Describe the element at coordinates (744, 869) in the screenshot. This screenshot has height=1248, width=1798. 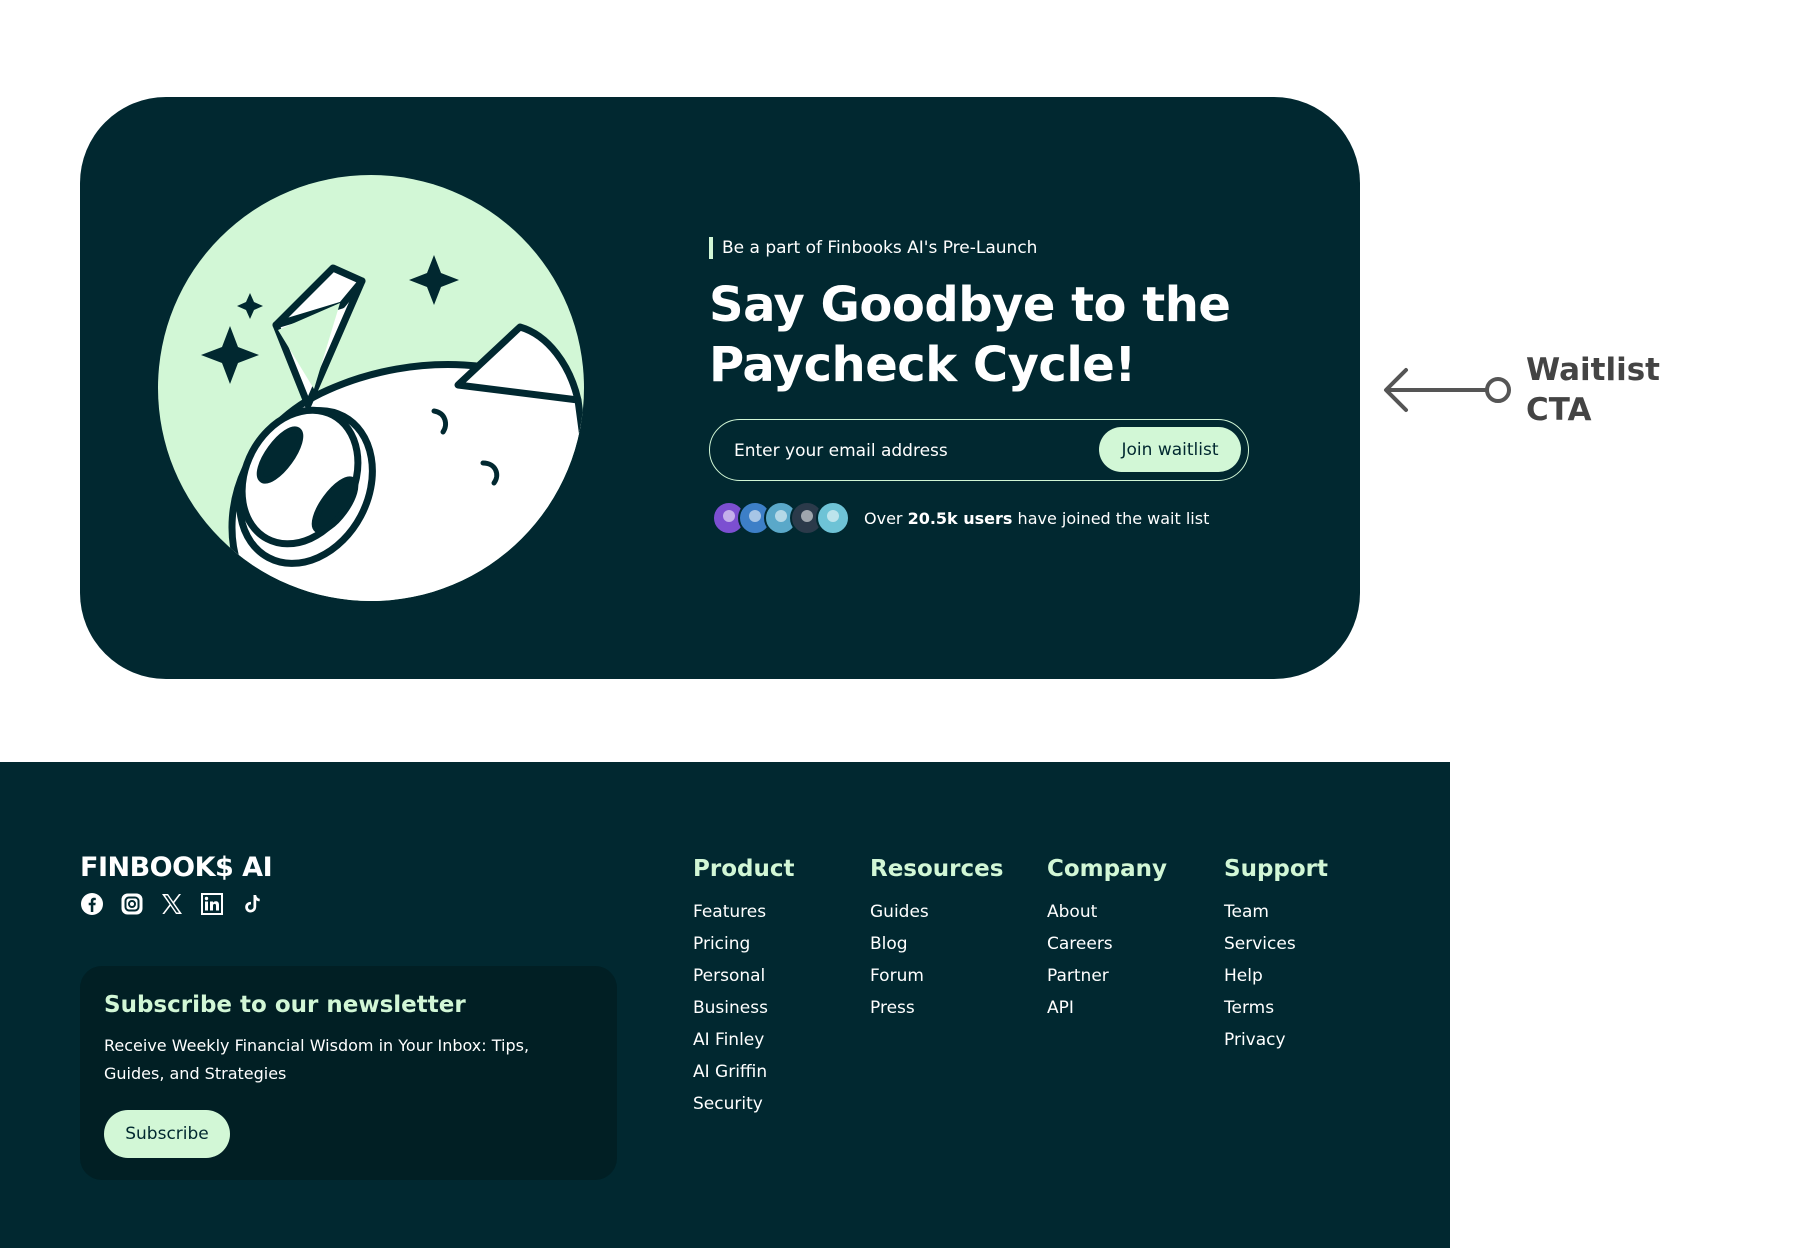
I see `footer-column-title: Product` at that location.